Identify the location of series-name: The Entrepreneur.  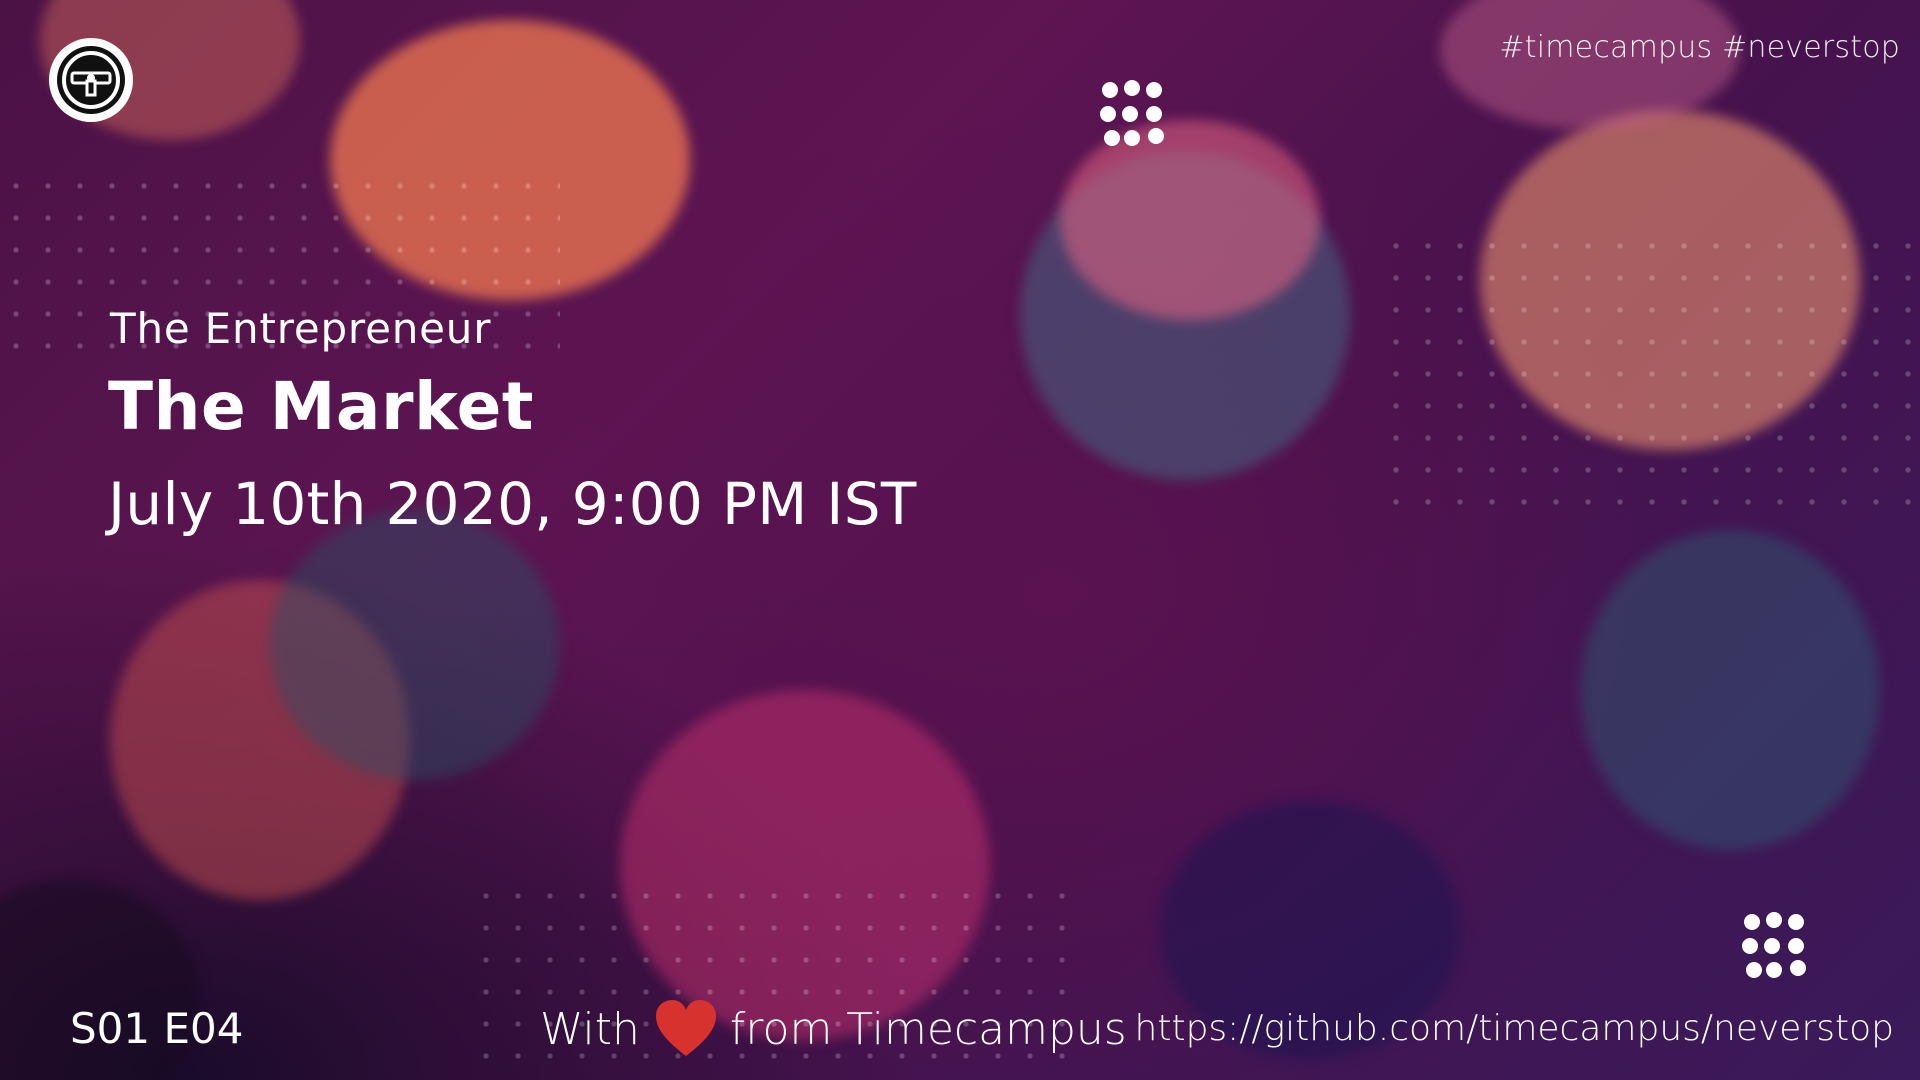
(301, 328).